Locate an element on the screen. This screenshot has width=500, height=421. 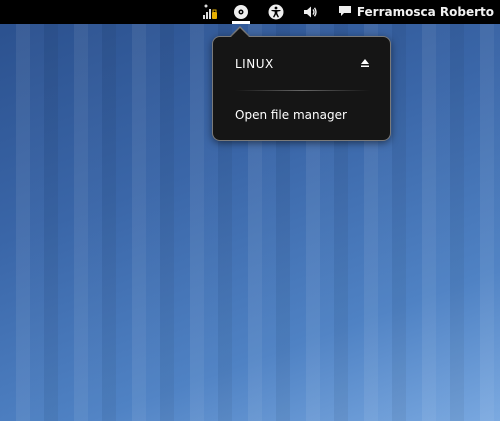
device-name: LINUX is located at coordinates (254, 64).